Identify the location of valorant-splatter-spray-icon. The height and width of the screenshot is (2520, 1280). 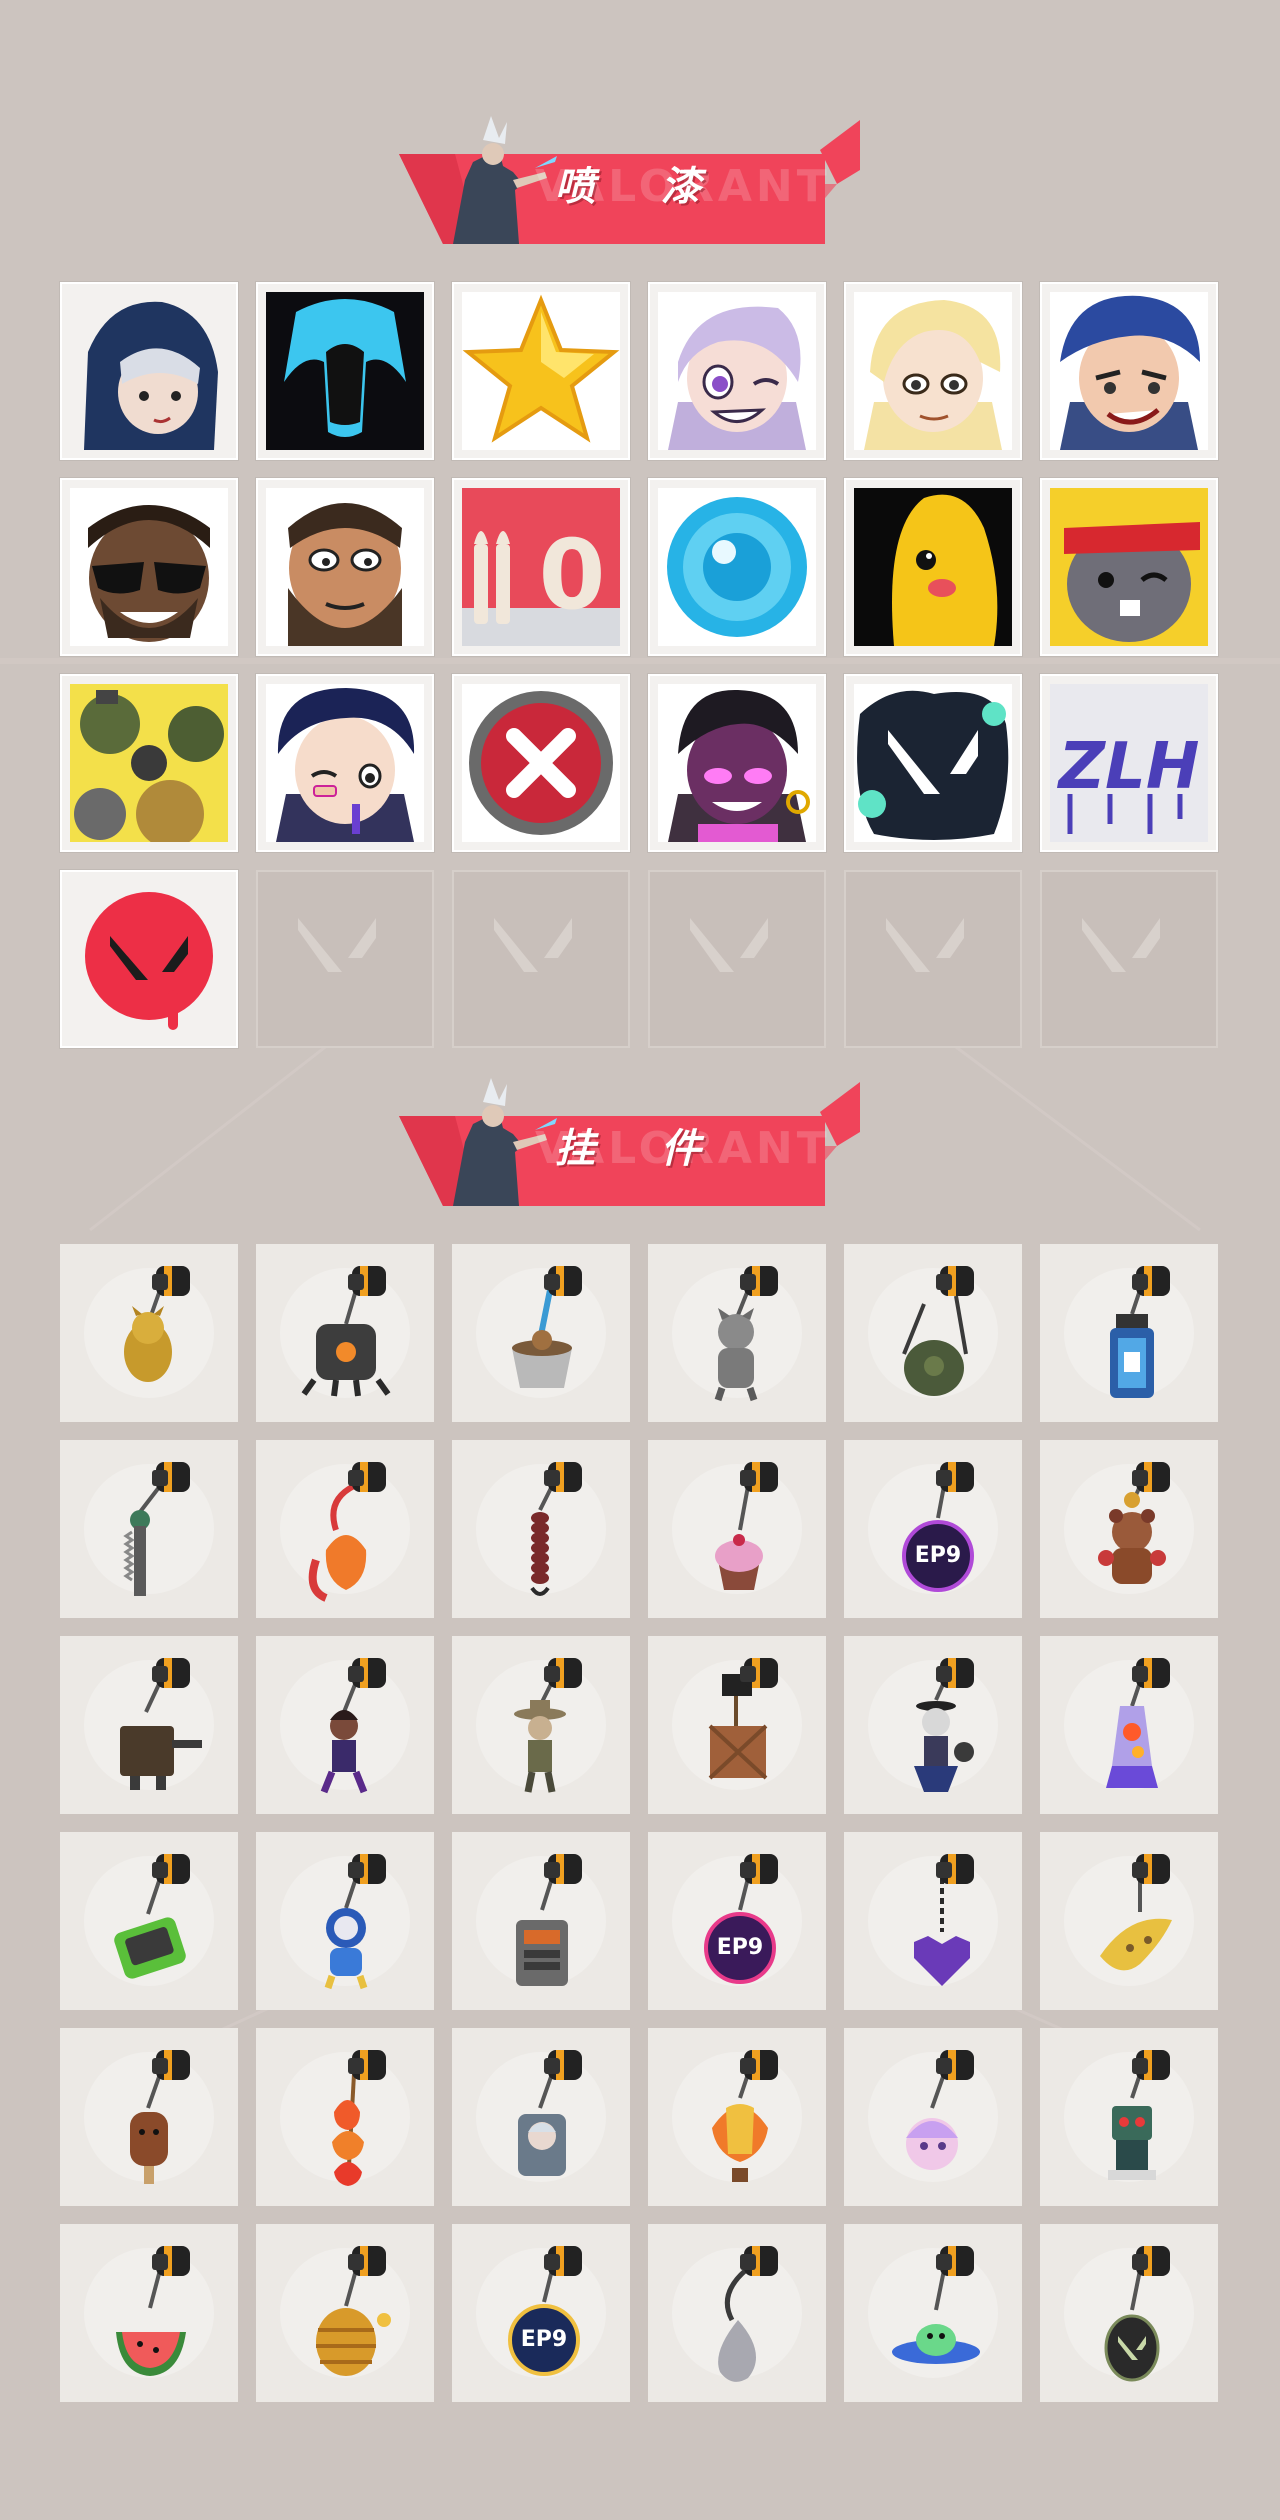
(933, 763).